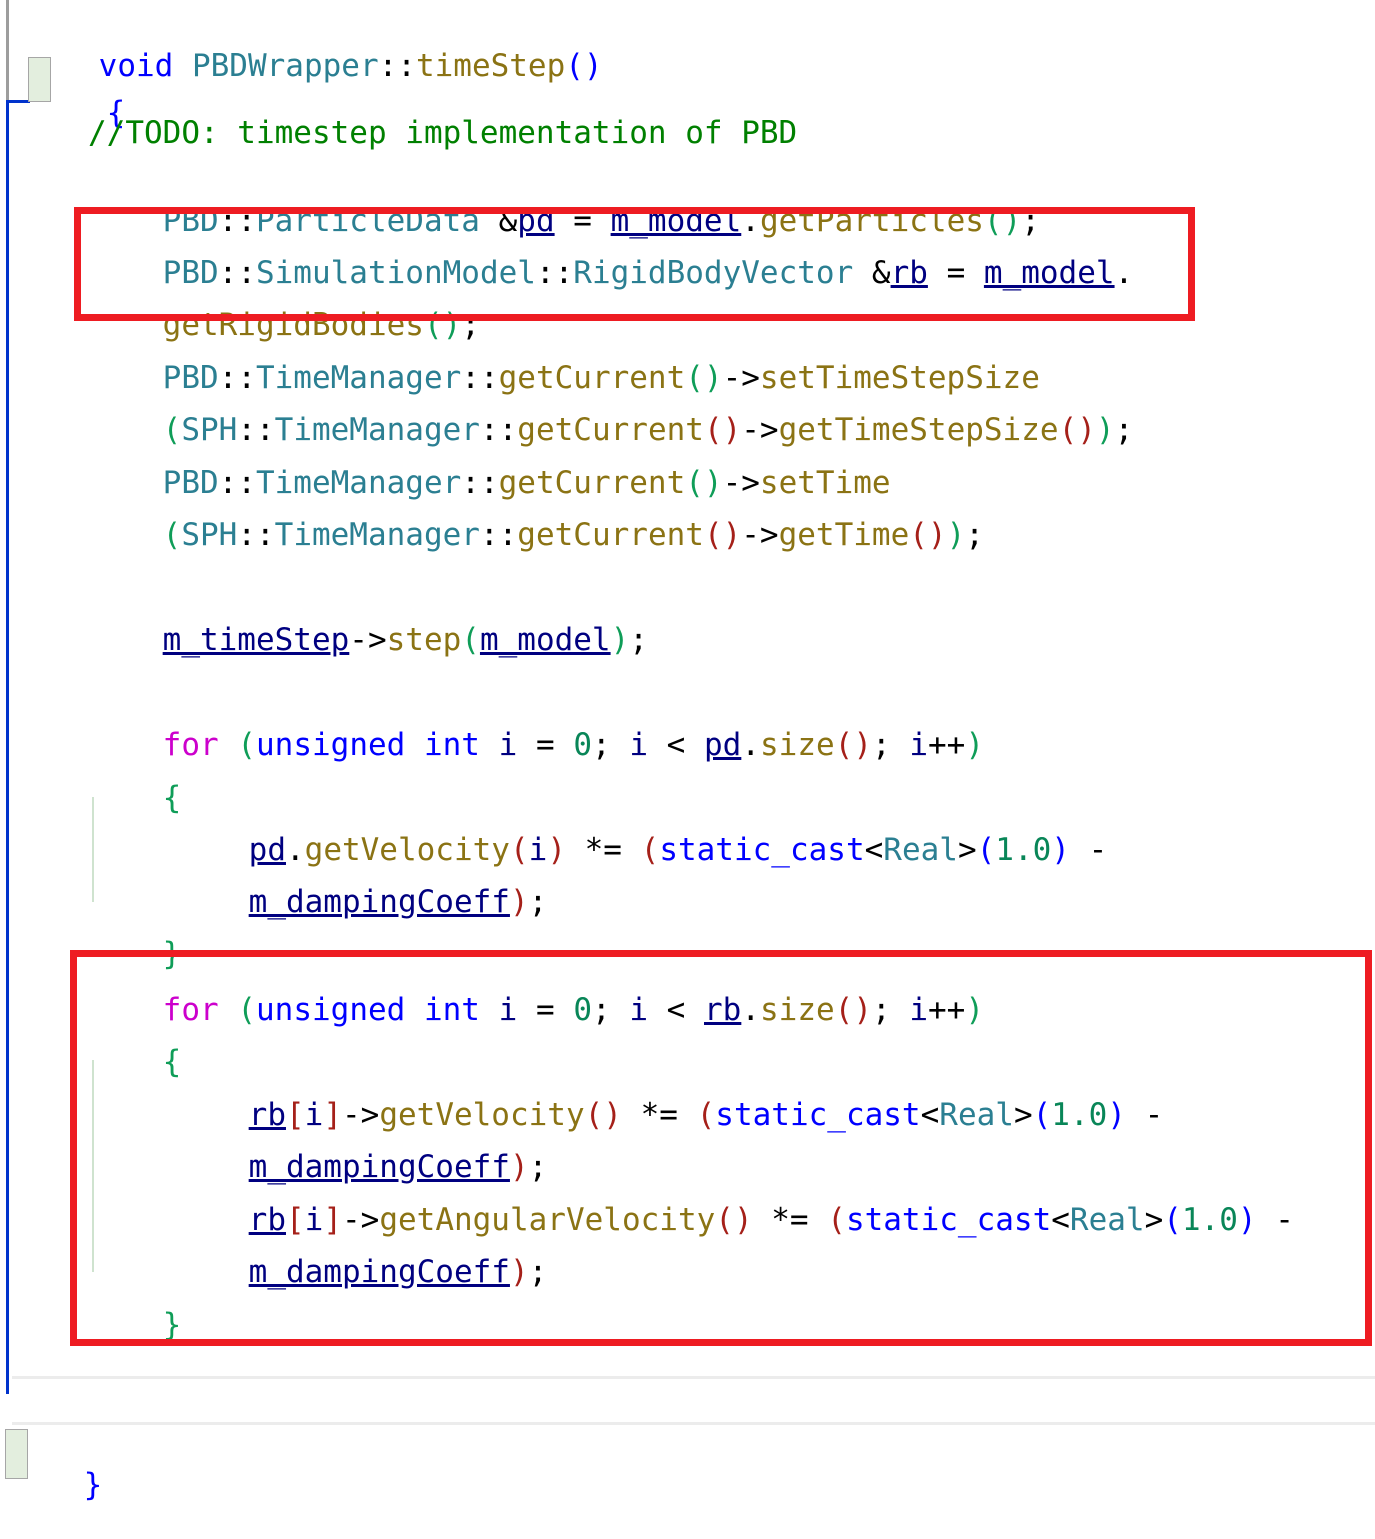 Image resolution: width=1375 pixels, height=1539 pixels. What do you see at coordinates (56, 1485) in the screenshot?
I see `code-line-26: }` at bounding box center [56, 1485].